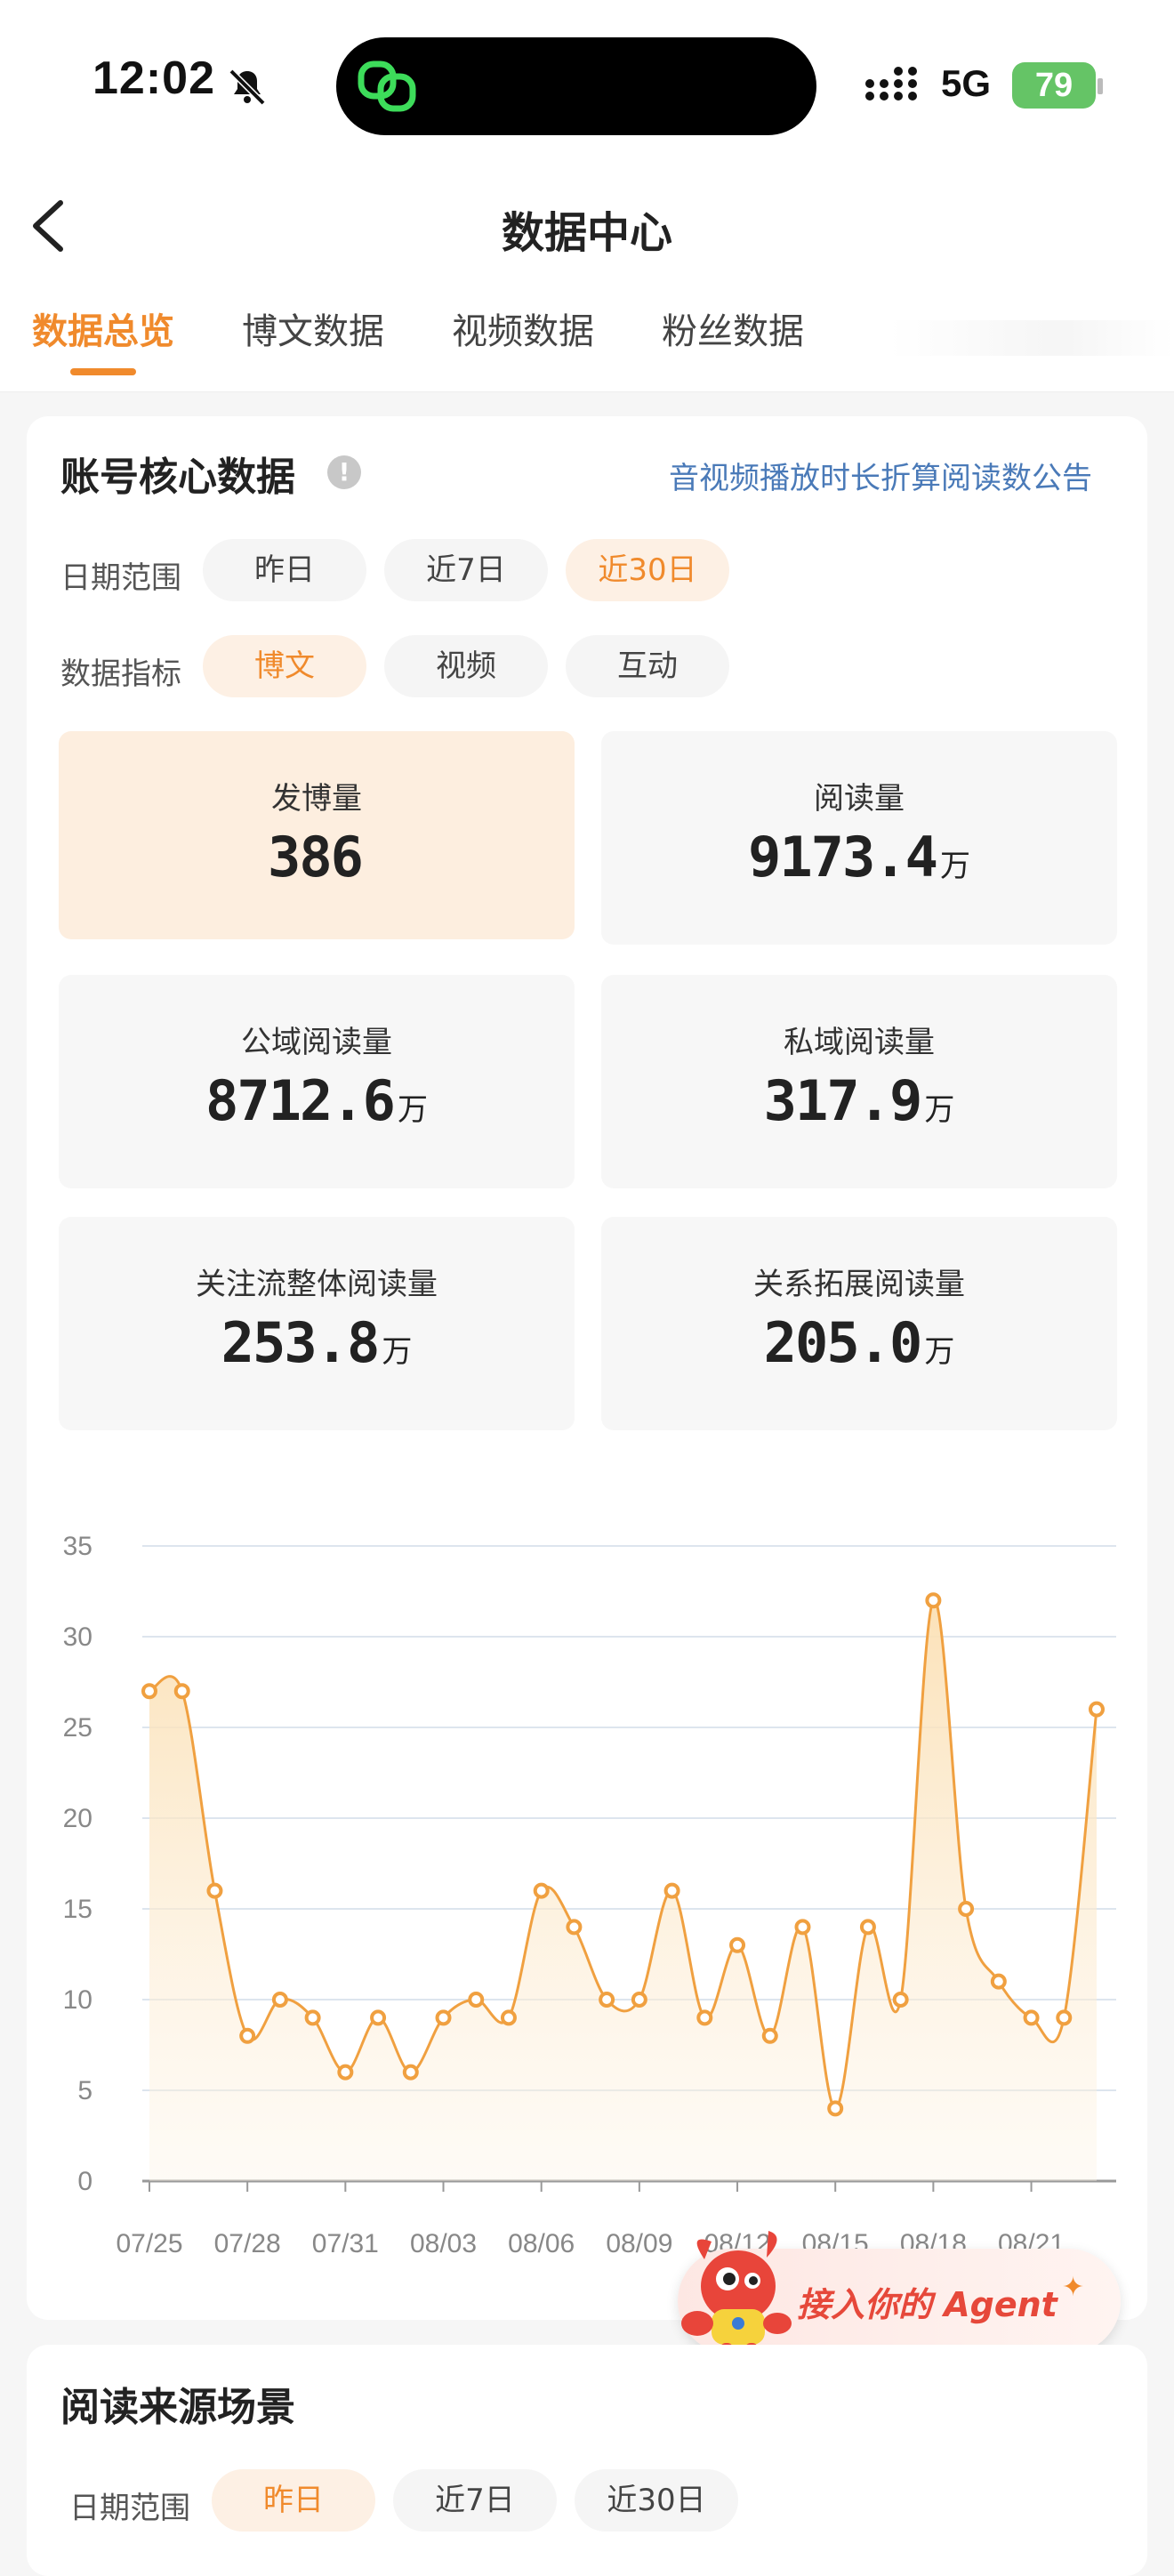  What do you see at coordinates (859, 799) in the screenshot?
I see `metric-label: 阅读量` at bounding box center [859, 799].